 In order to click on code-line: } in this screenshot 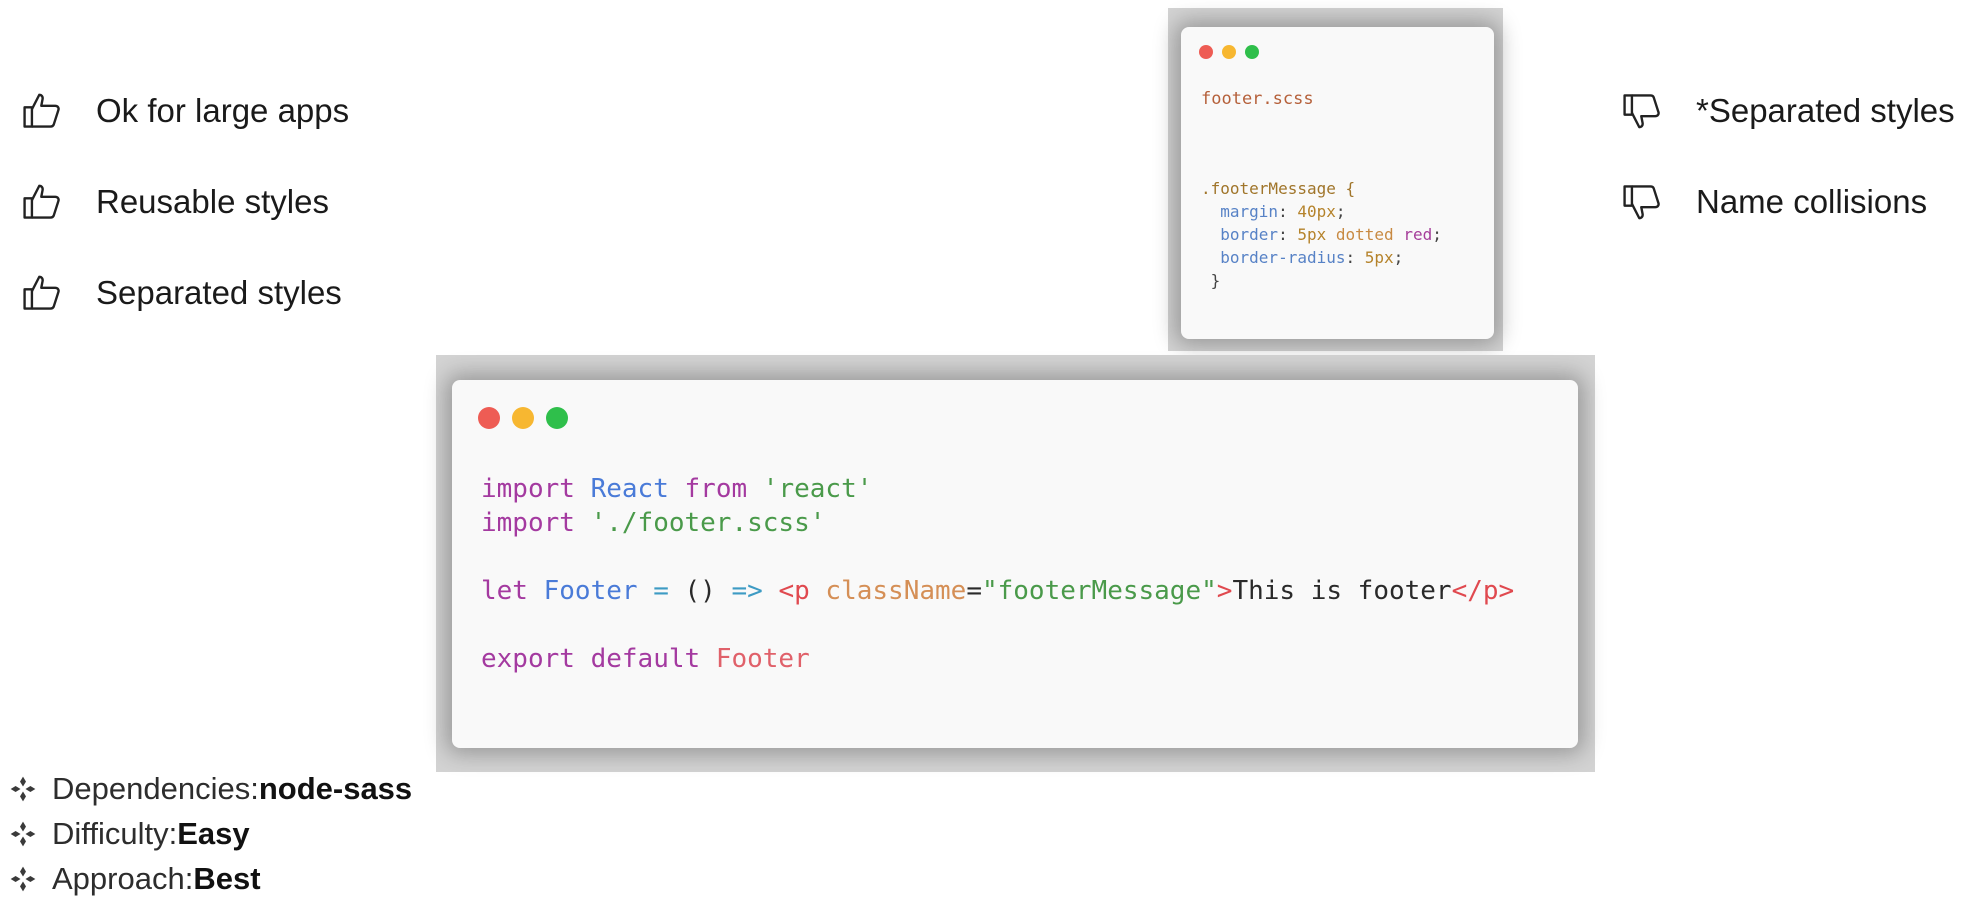, I will do `click(1215, 280)`.